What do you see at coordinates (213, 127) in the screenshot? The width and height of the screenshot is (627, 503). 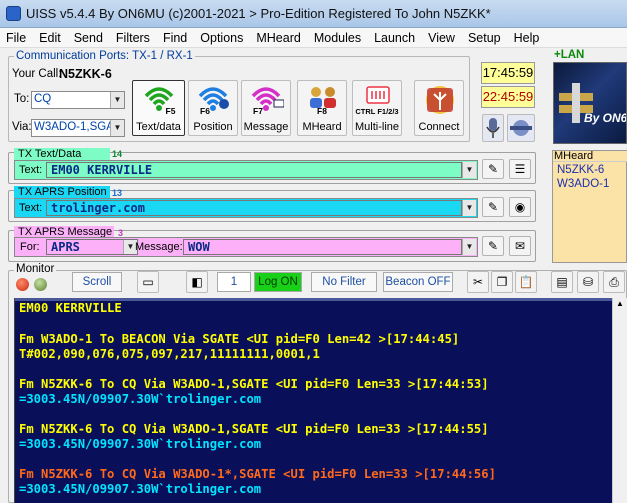 I see `position-label: Position` at bounding box center [213, 127].